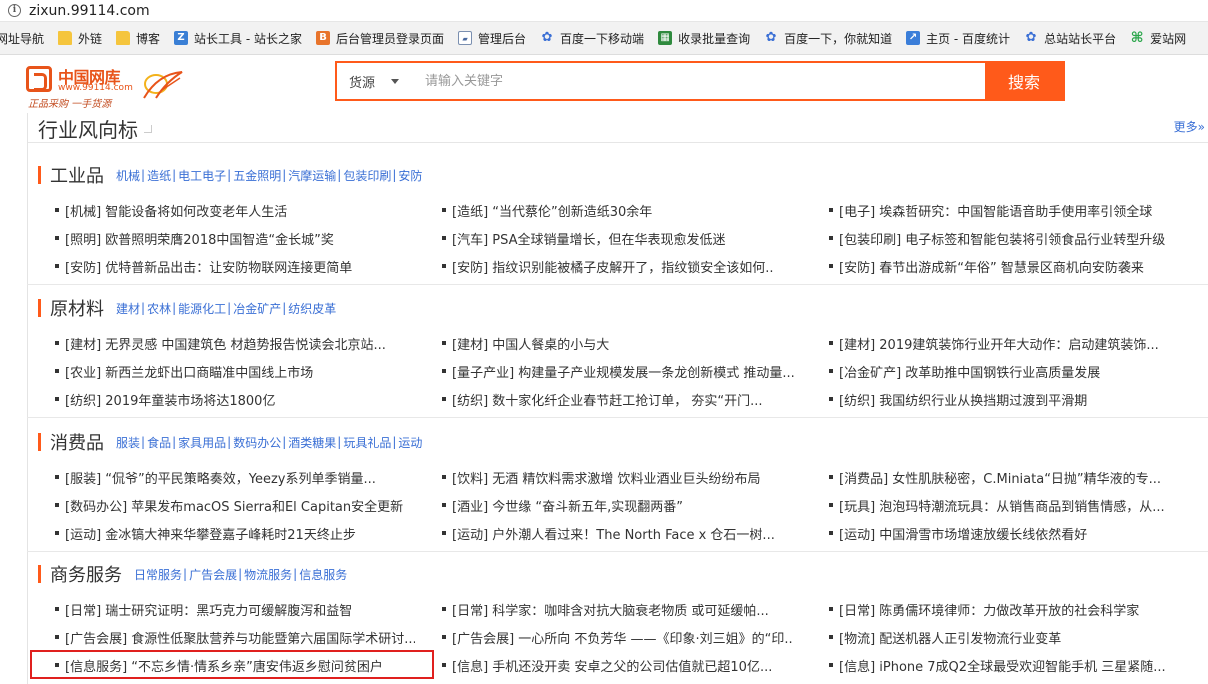 The width and height of the screenshot is (1208, 684). Describe the element at coordinates (963, 533) in the screenshot. I see `news-title: [运动] 中国滑雪市场增速放缓长线依然看好` at that location.